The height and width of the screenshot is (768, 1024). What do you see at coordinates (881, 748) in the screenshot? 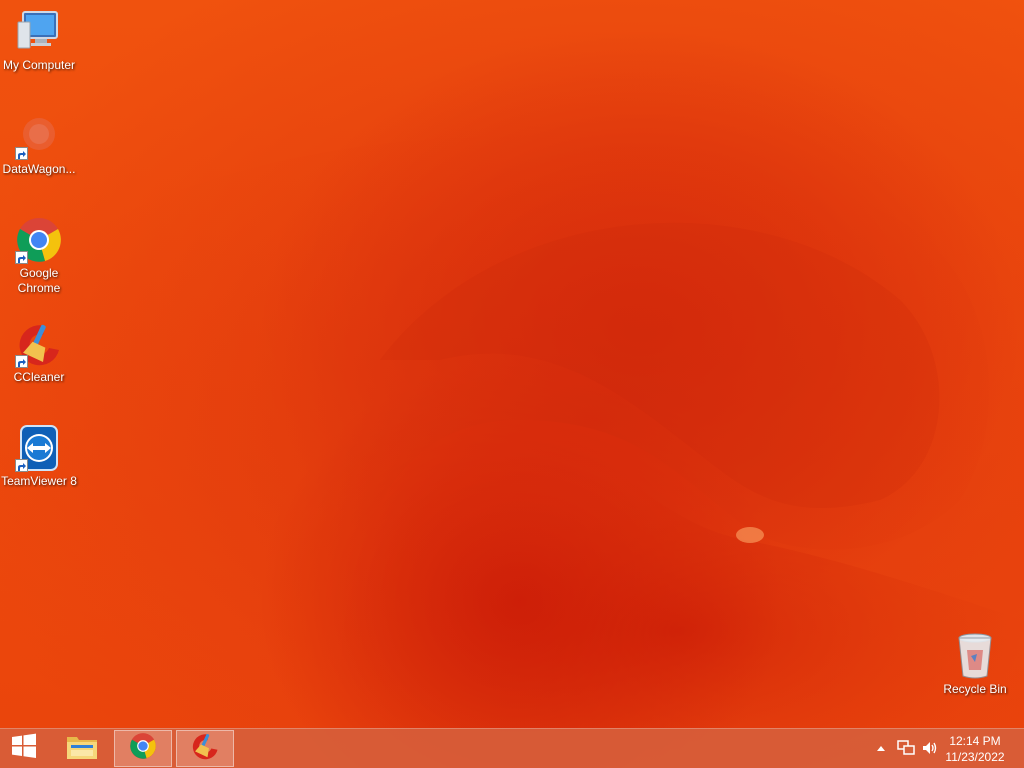
I see `show-hidden-icons-arrow` at bounding box center [881, 748].